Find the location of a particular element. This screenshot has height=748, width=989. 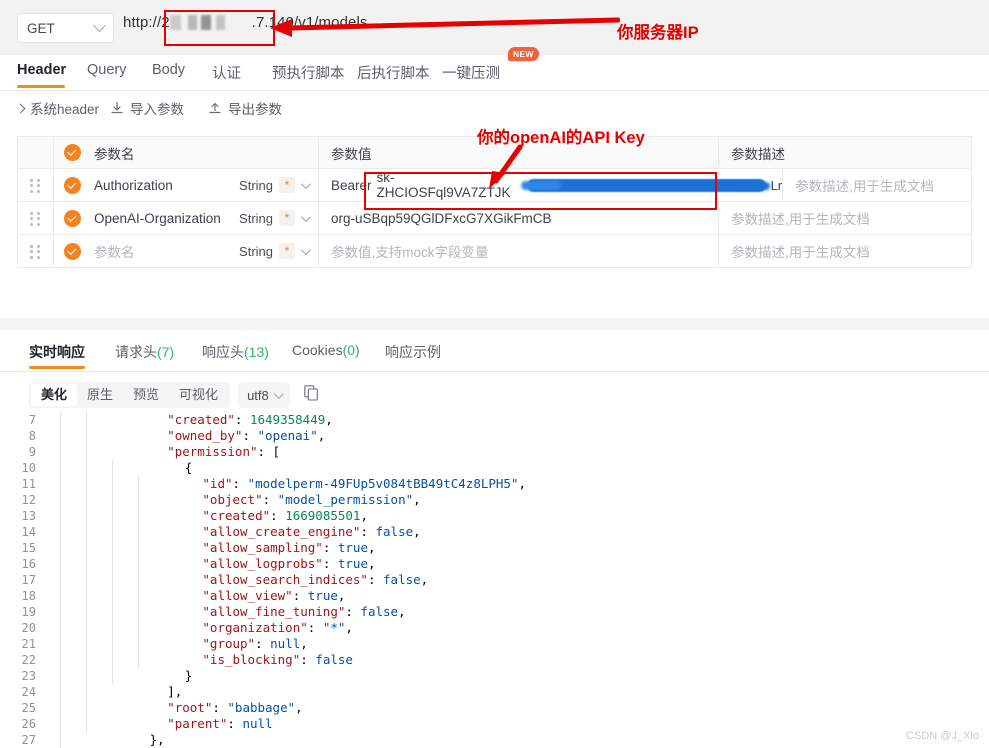

format-option-0: 美化 is located at coordinates (54, 395).